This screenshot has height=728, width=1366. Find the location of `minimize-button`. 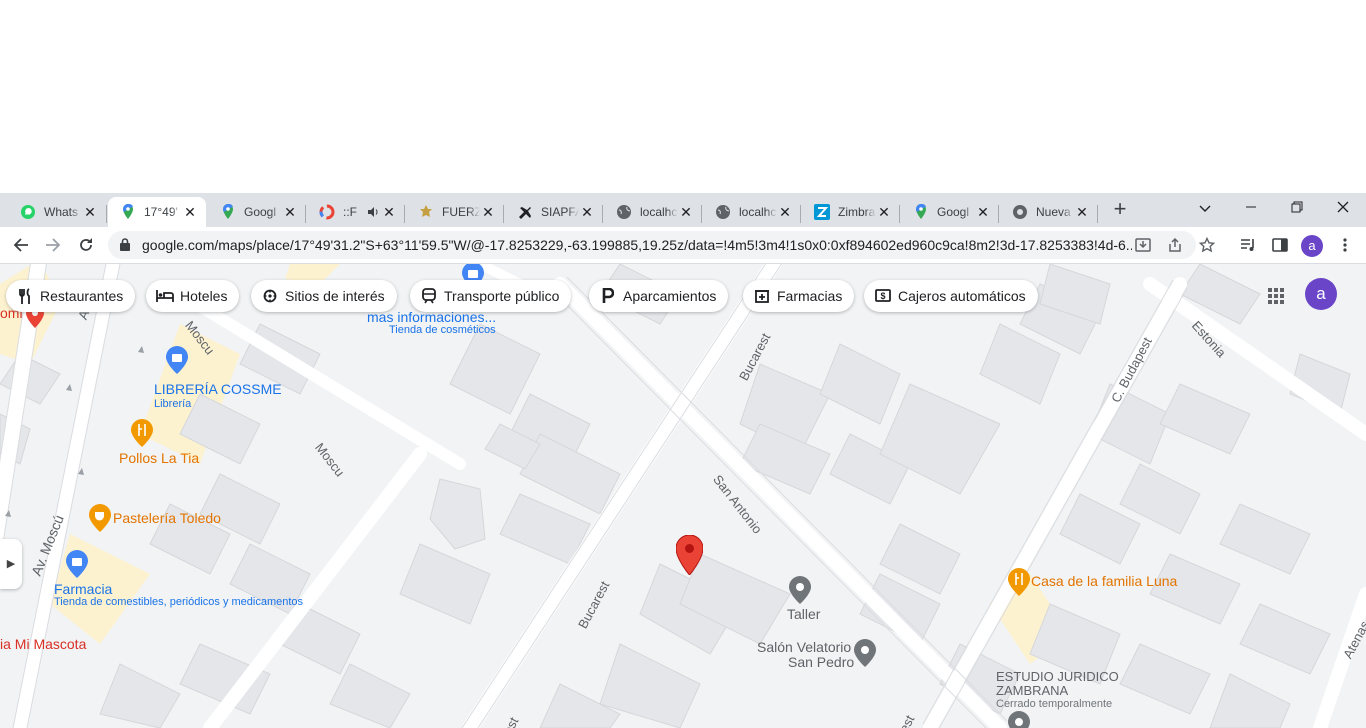

minimize-button is located at coordinates (1251, 208).